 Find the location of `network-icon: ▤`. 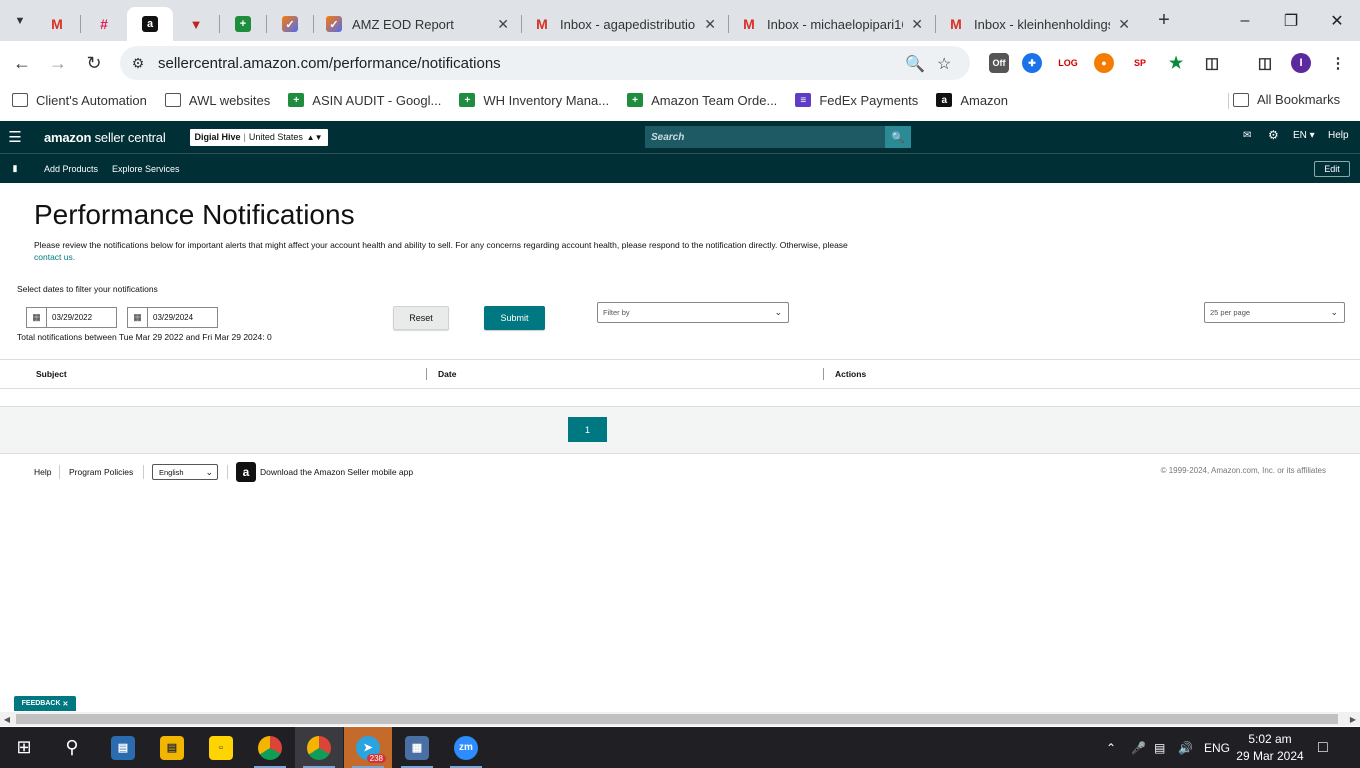

network-icon: ▤ is located at coordinates (1159, 747).